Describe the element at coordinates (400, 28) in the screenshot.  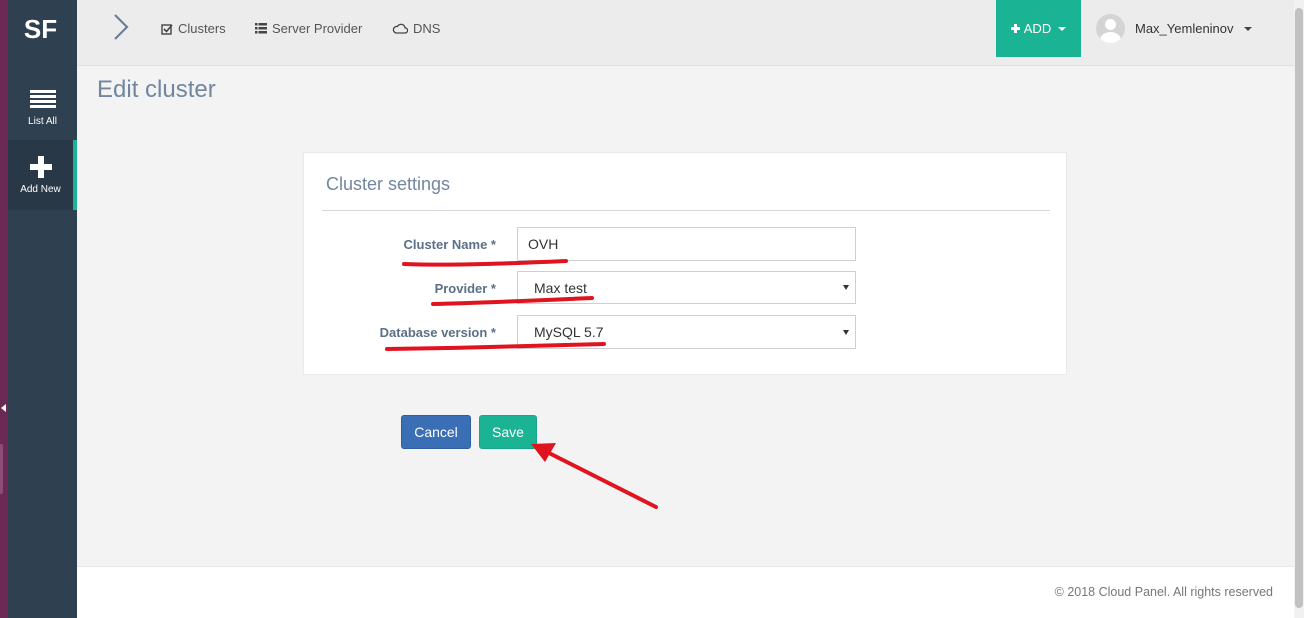
I see `cloud-icon` at that location.